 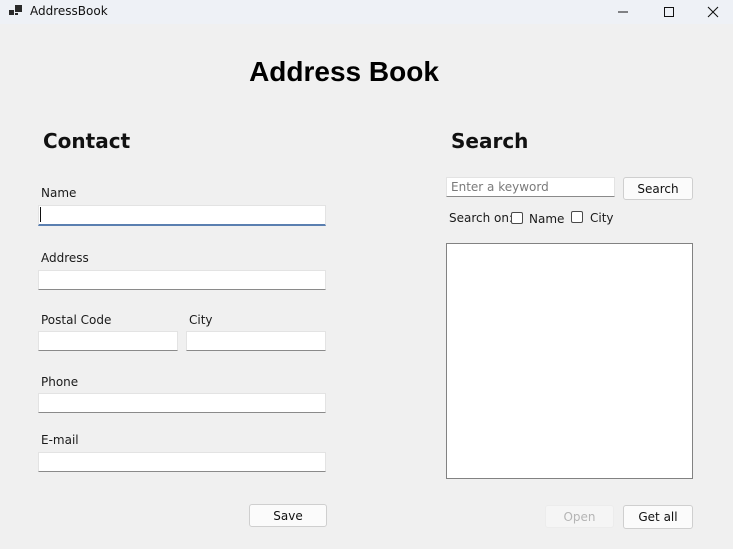 I want to click on app-window-icon, so click(x=15, y=11).